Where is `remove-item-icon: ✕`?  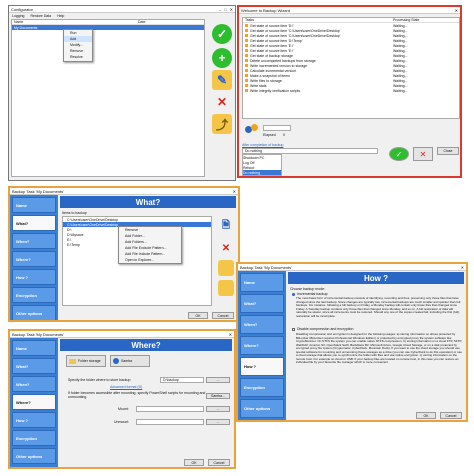 remove-item-icon: ✕ is located at coordinates (226, 248).